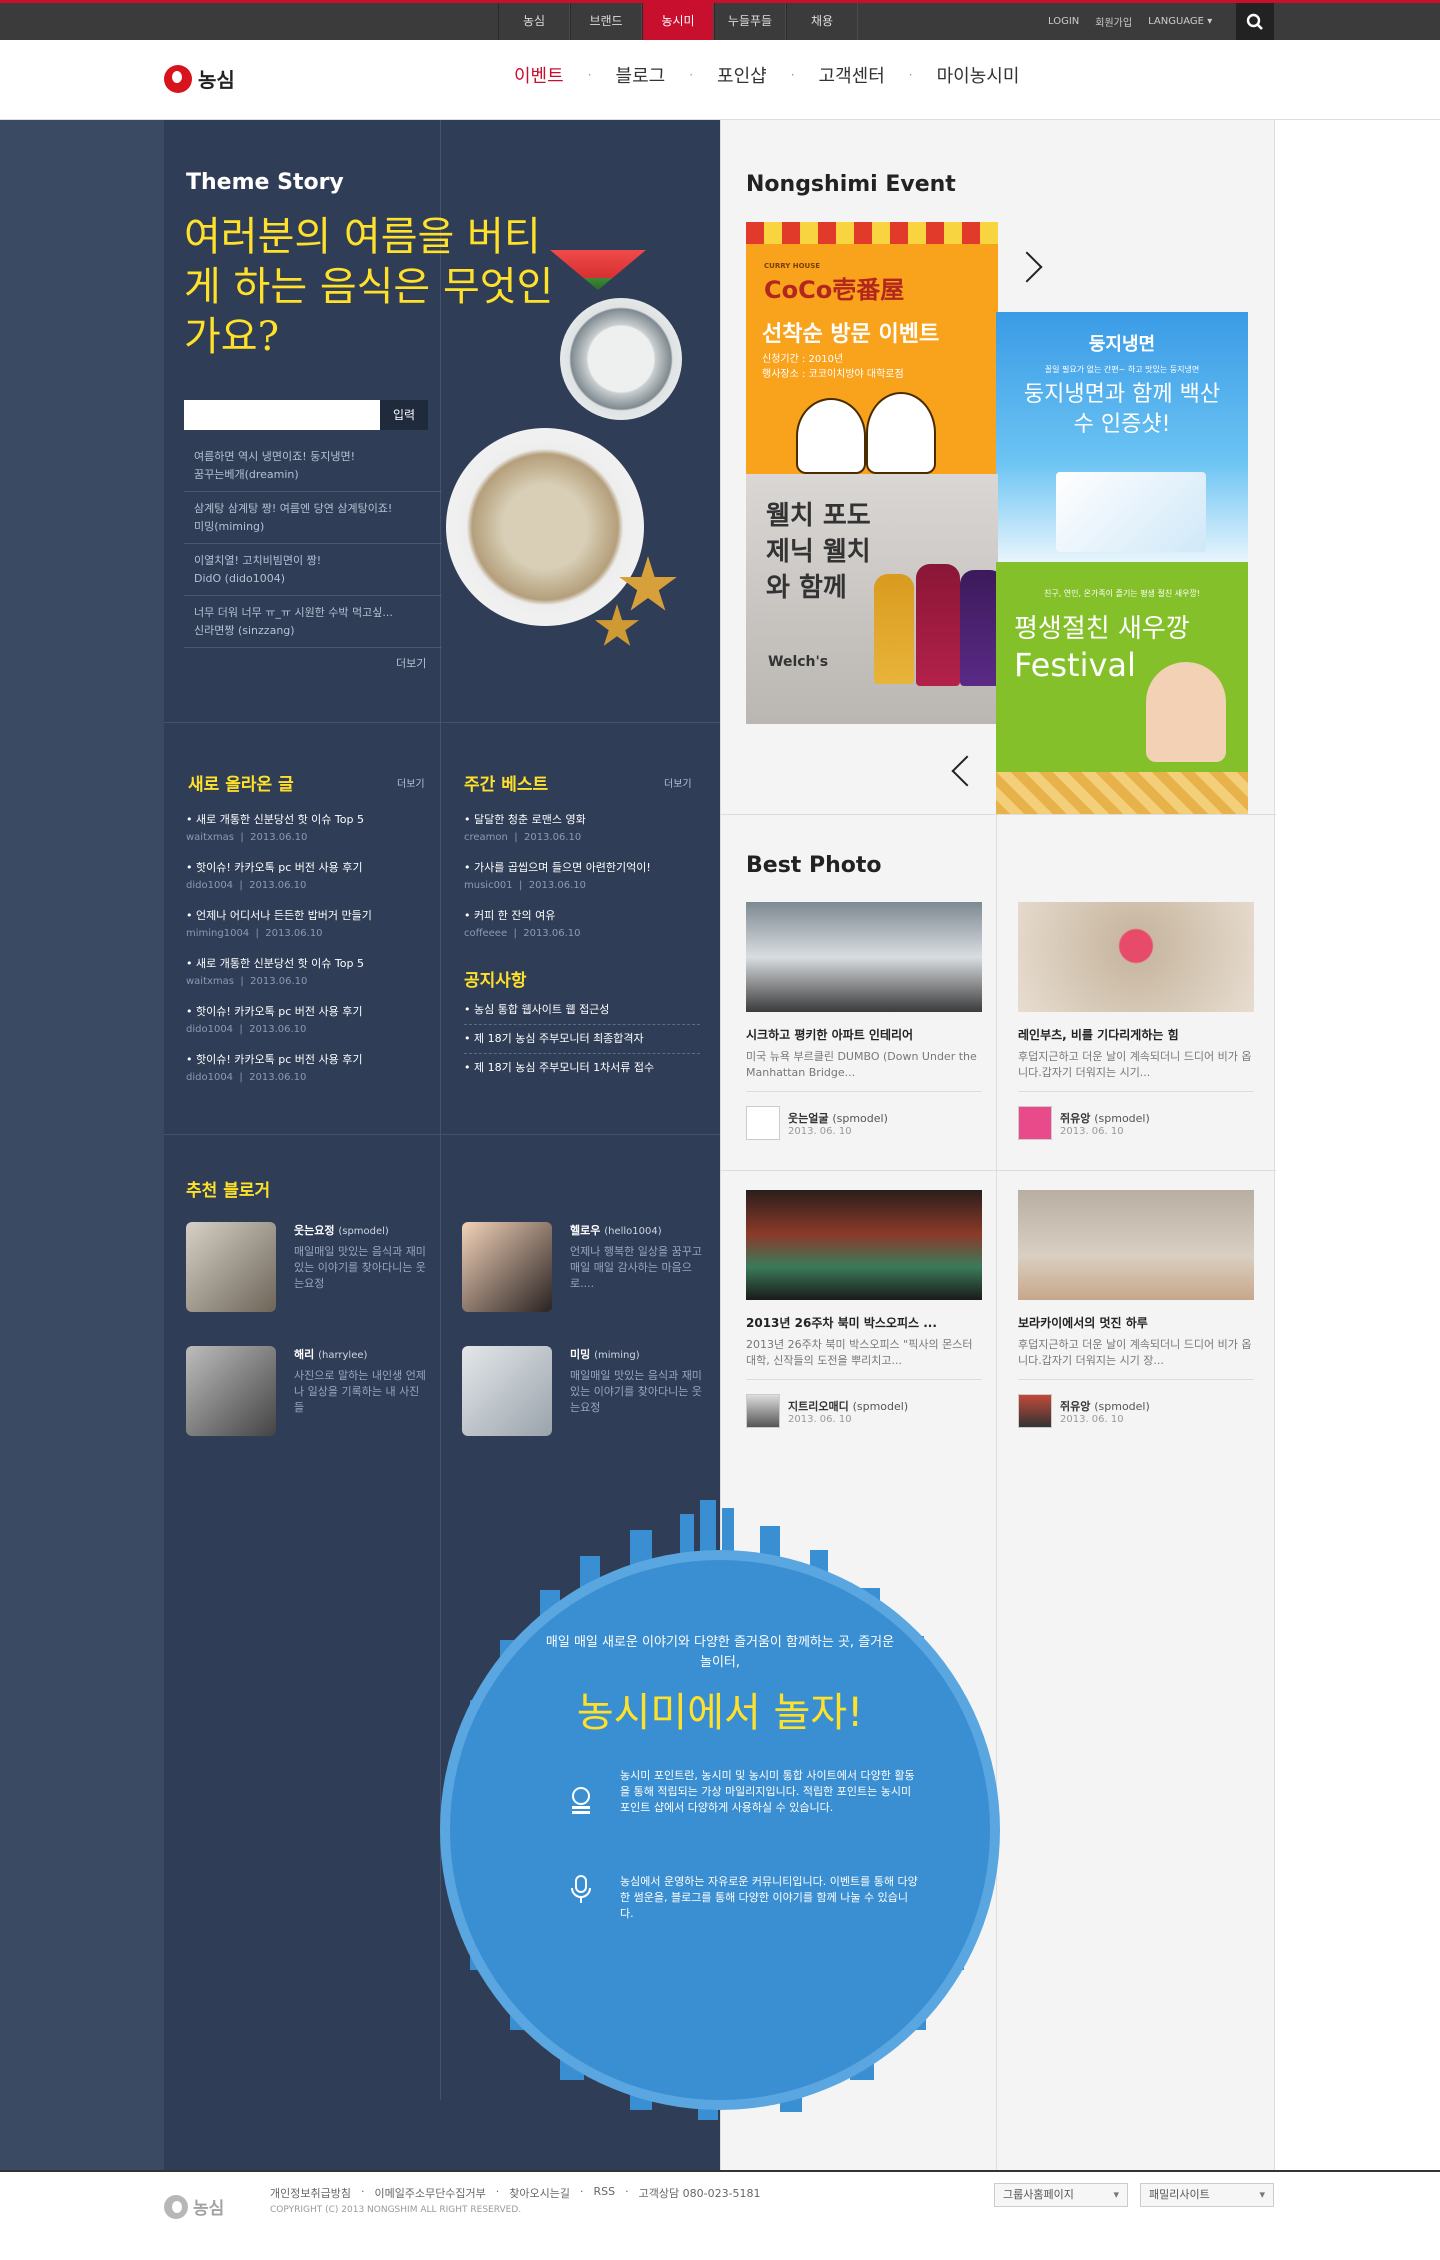  What do you see at coordinates (798, 662) in the screenshot?
I see `welchs-brand: Welch's` at bounding box center [798, 662].